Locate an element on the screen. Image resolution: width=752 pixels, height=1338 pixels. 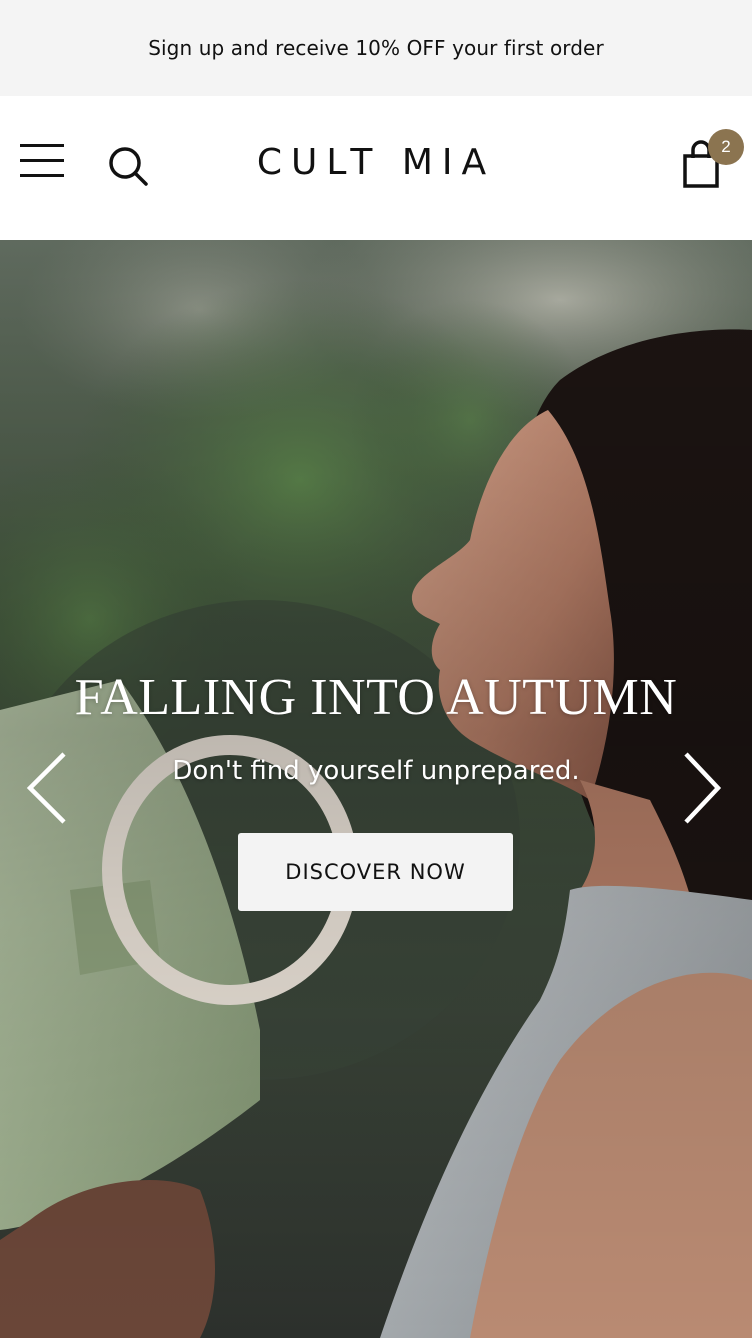
cart-count-badge: 2 is located at coordinates (726, 147).